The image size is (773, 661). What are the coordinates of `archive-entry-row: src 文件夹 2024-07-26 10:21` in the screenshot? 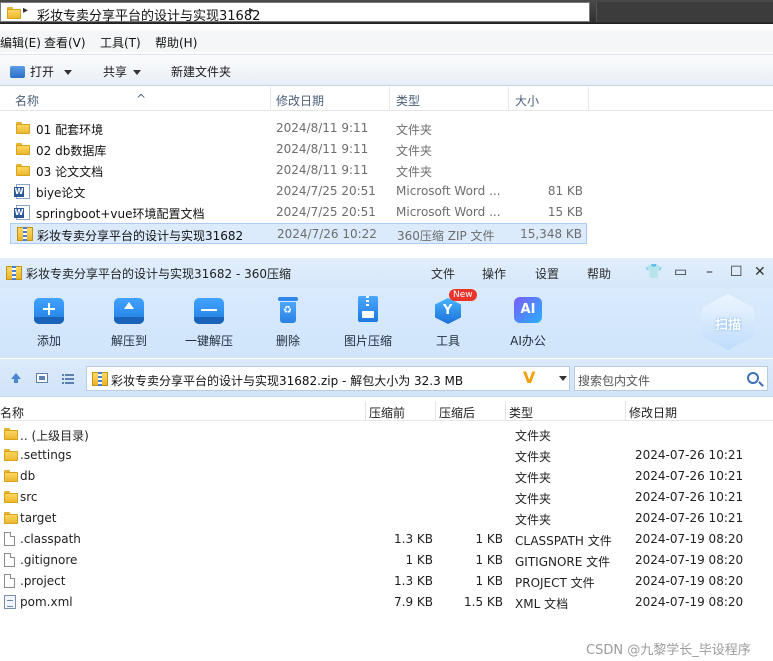 It's located at (386, 497).